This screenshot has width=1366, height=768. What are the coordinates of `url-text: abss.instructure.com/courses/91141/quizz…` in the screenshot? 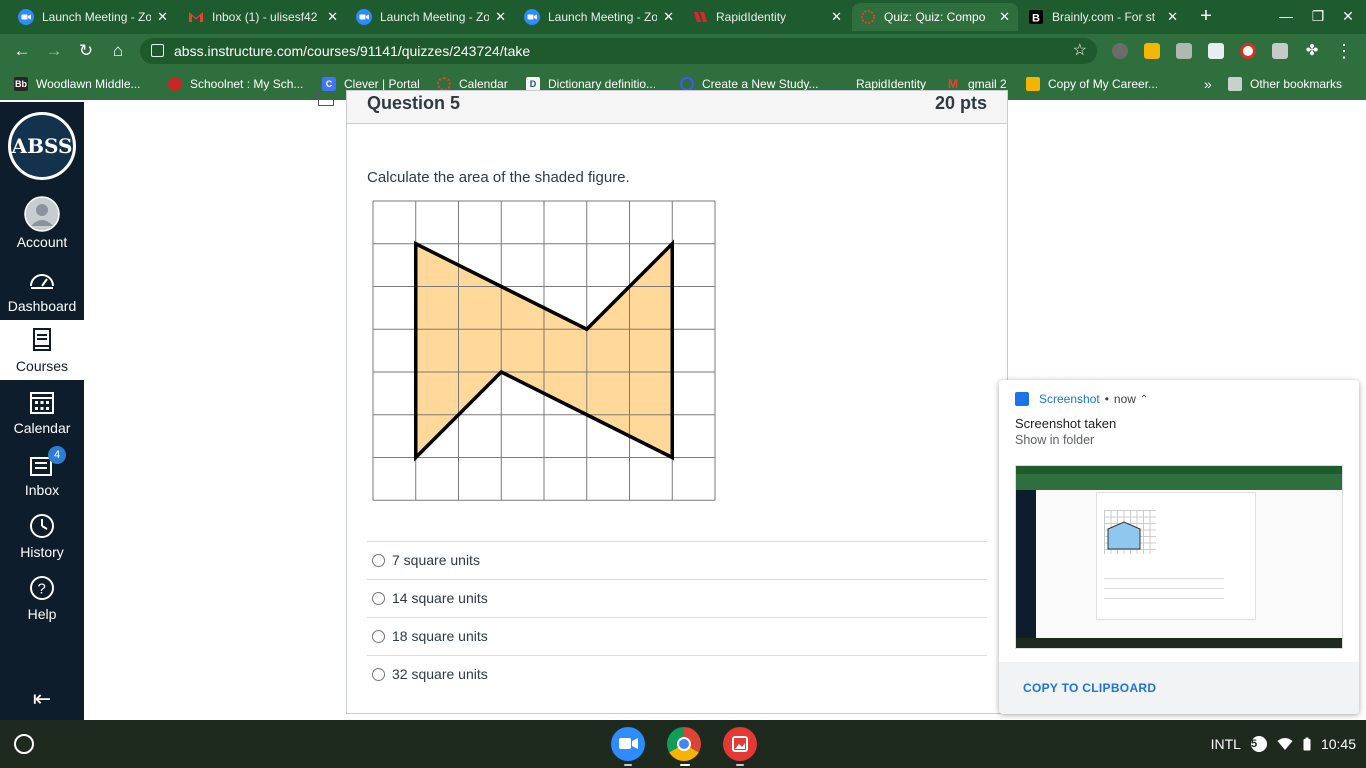 It's located at (352, 51).